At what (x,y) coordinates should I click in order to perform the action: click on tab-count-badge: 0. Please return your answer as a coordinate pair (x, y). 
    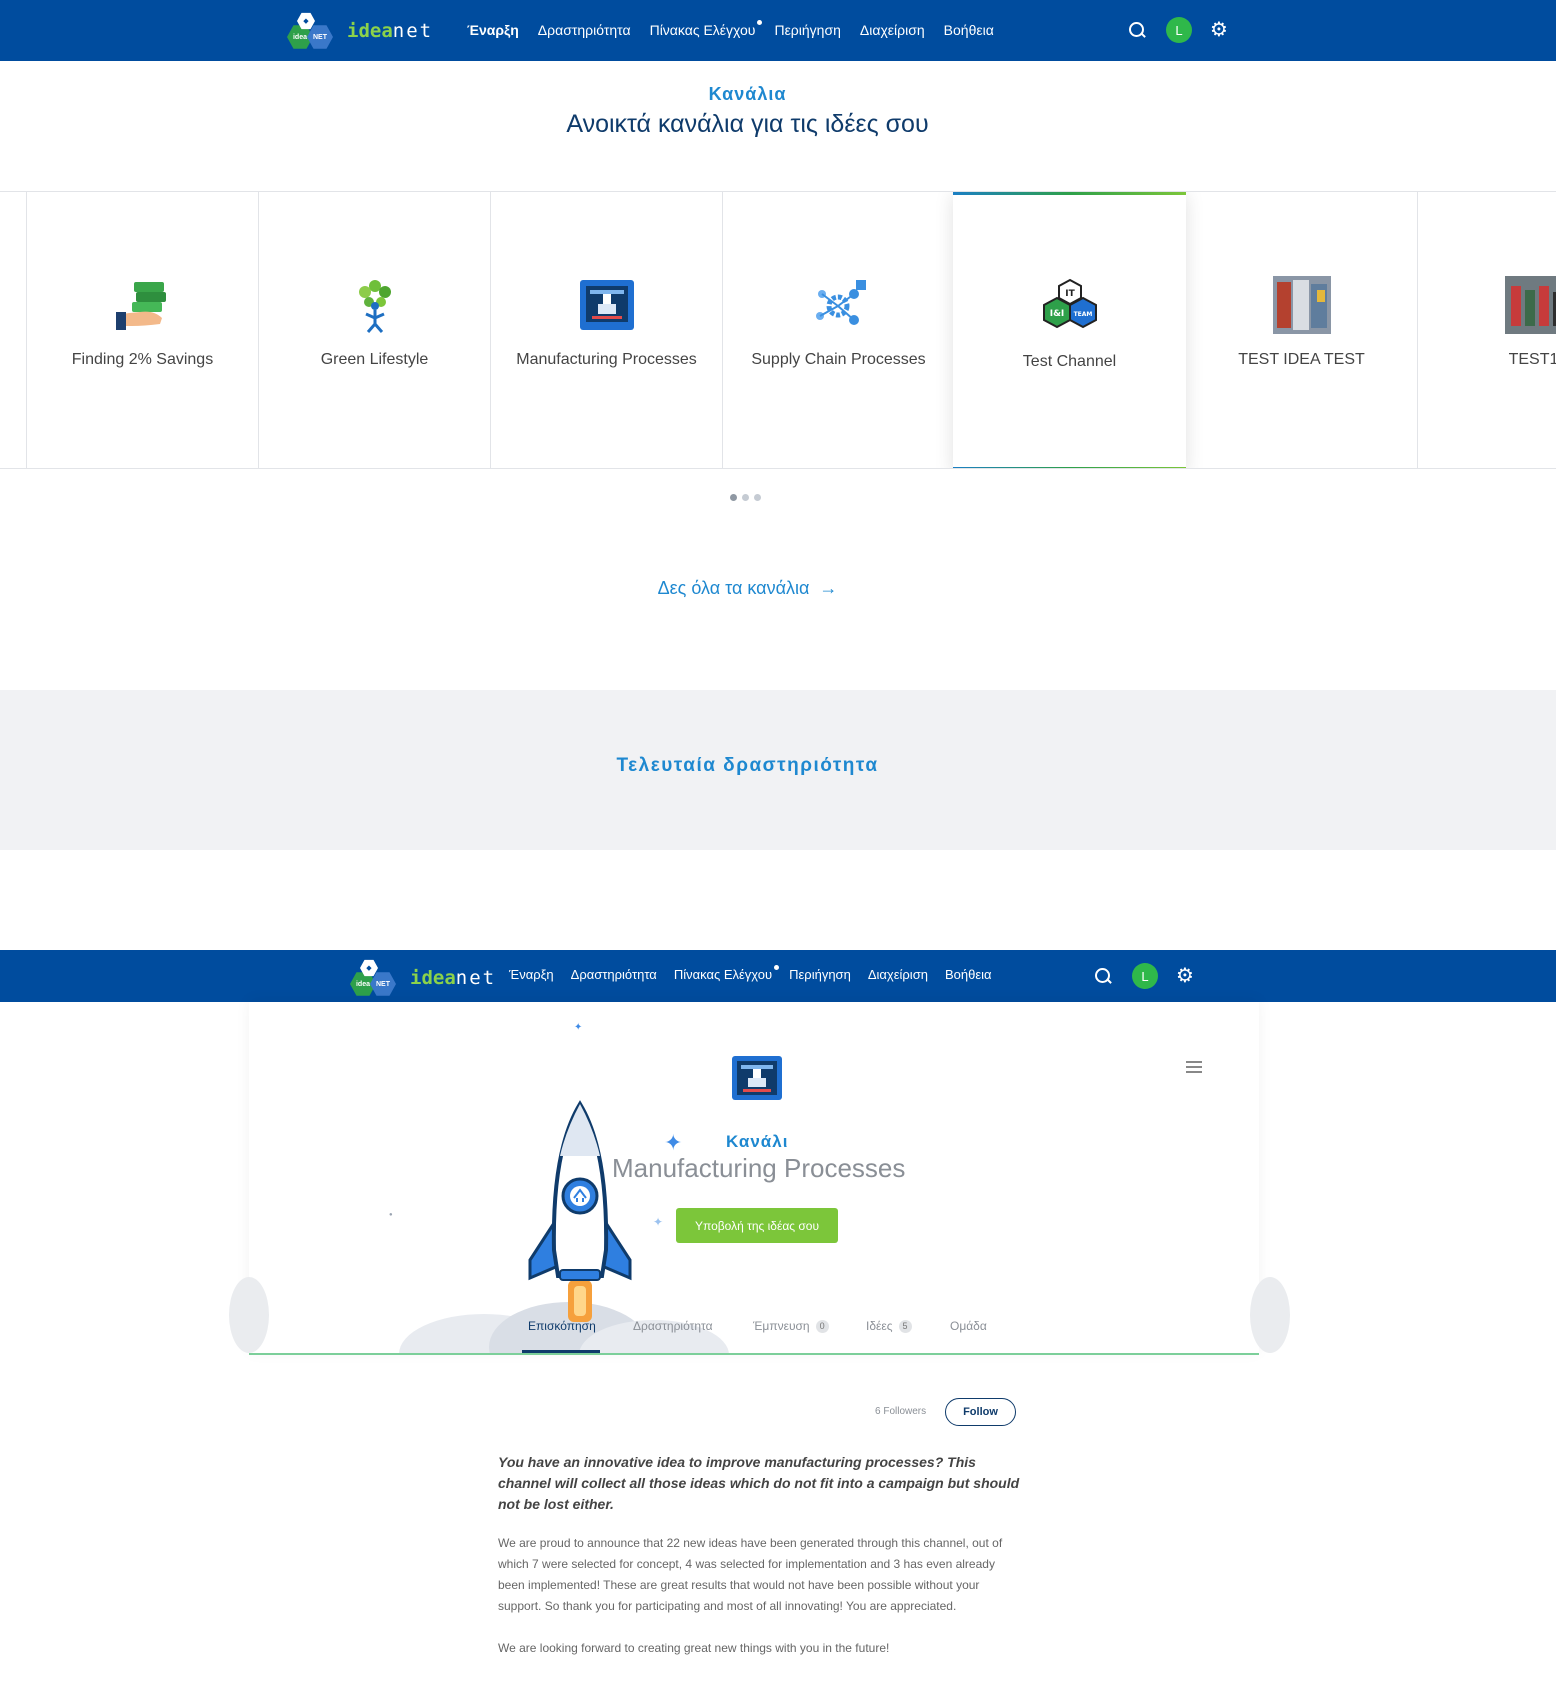
    Looking at the image, I should click on (822, 1326).